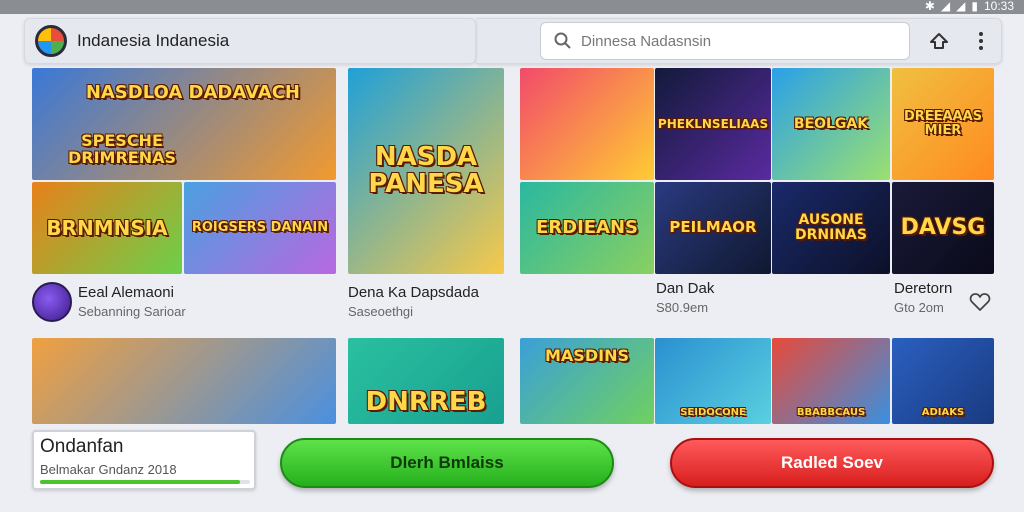 The height and width of the screenshot is (512, 1024). Describe the element at coordinates (144, 460) in the screenshot. I see `info-card: Ondanfan Belmakar Gndanz 2018` at that location.